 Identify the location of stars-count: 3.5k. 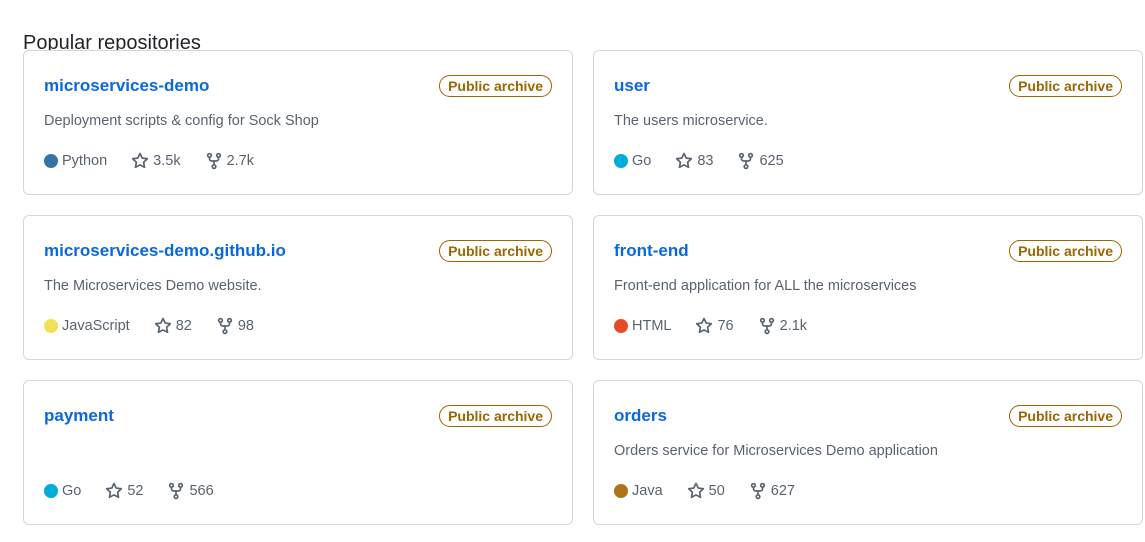
(167, 161).